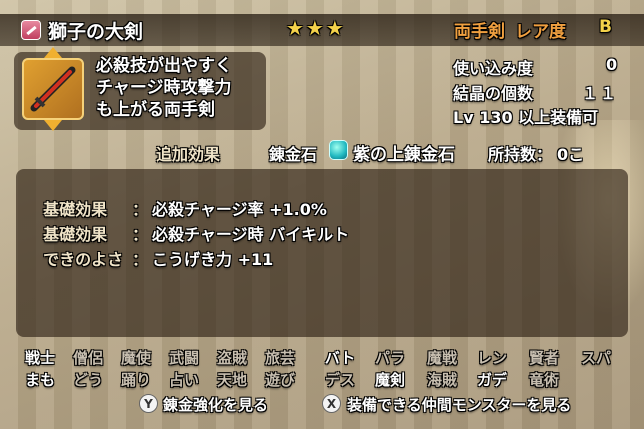 This screenshot has width=644, height=429. I want to click on effect-value: 必殺チャージ率 +1.0%, so click(239, 209).